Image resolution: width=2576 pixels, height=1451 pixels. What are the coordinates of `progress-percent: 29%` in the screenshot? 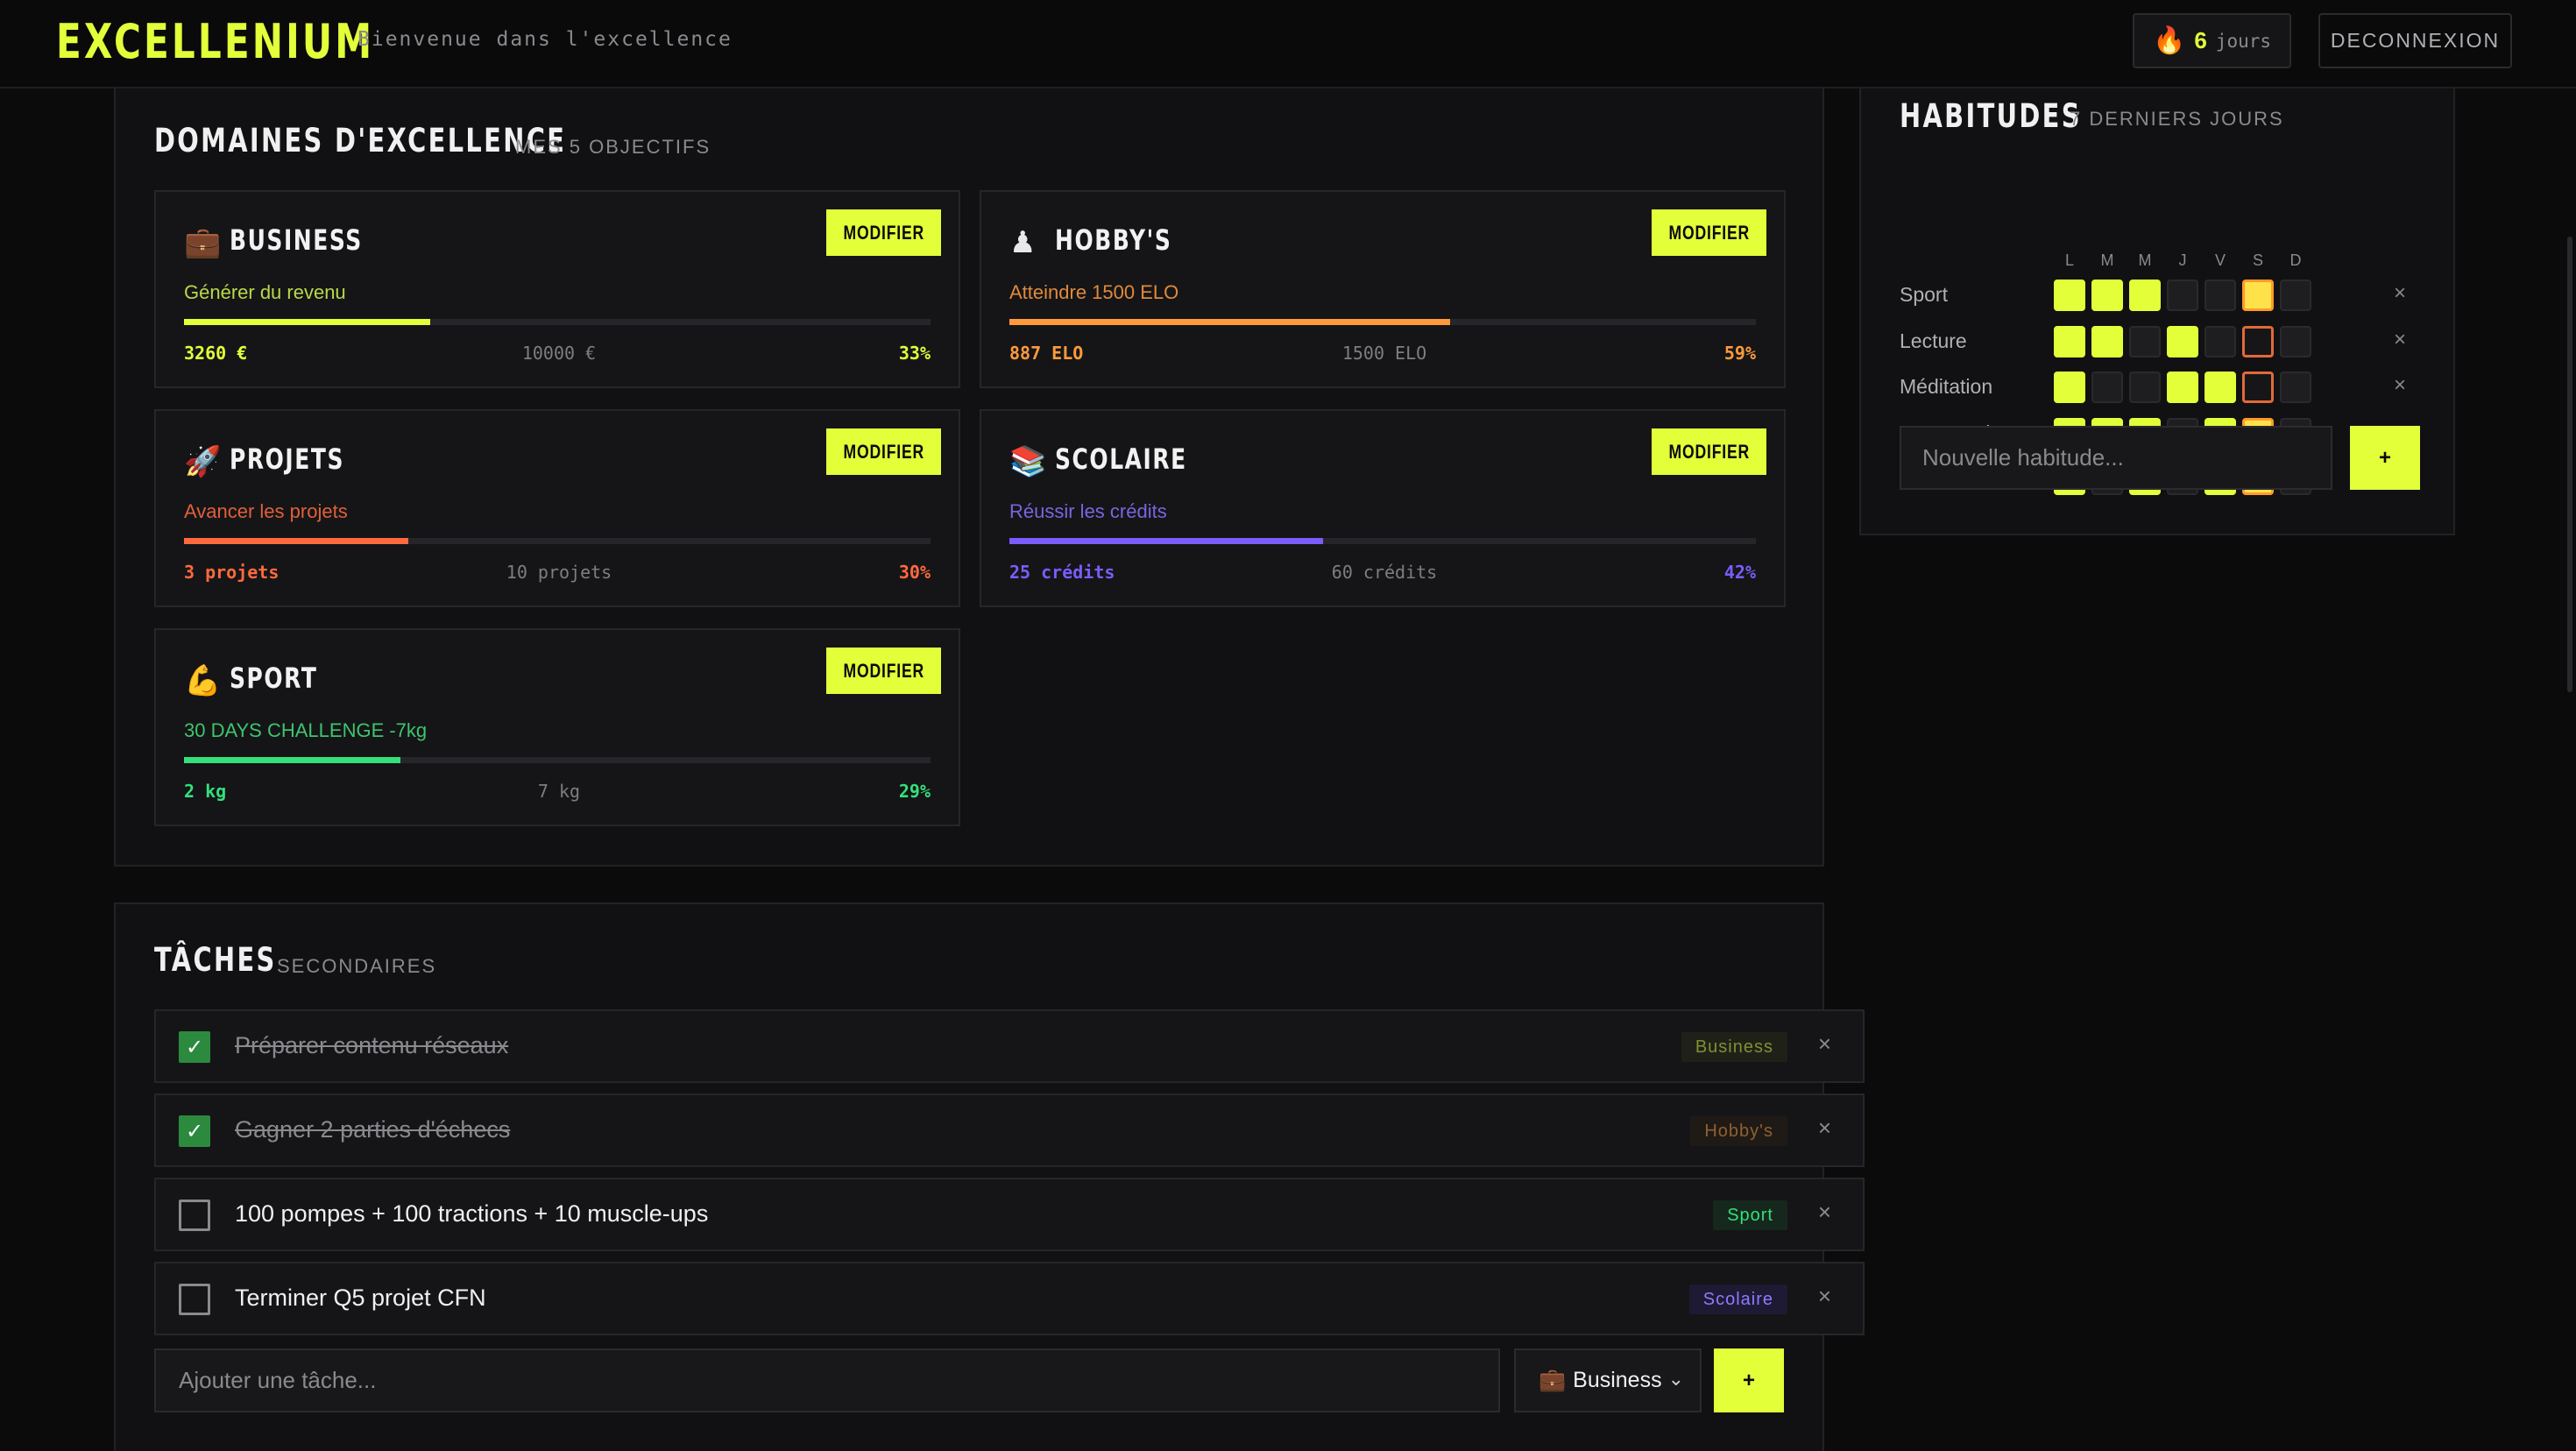 It's located at (914, 791).